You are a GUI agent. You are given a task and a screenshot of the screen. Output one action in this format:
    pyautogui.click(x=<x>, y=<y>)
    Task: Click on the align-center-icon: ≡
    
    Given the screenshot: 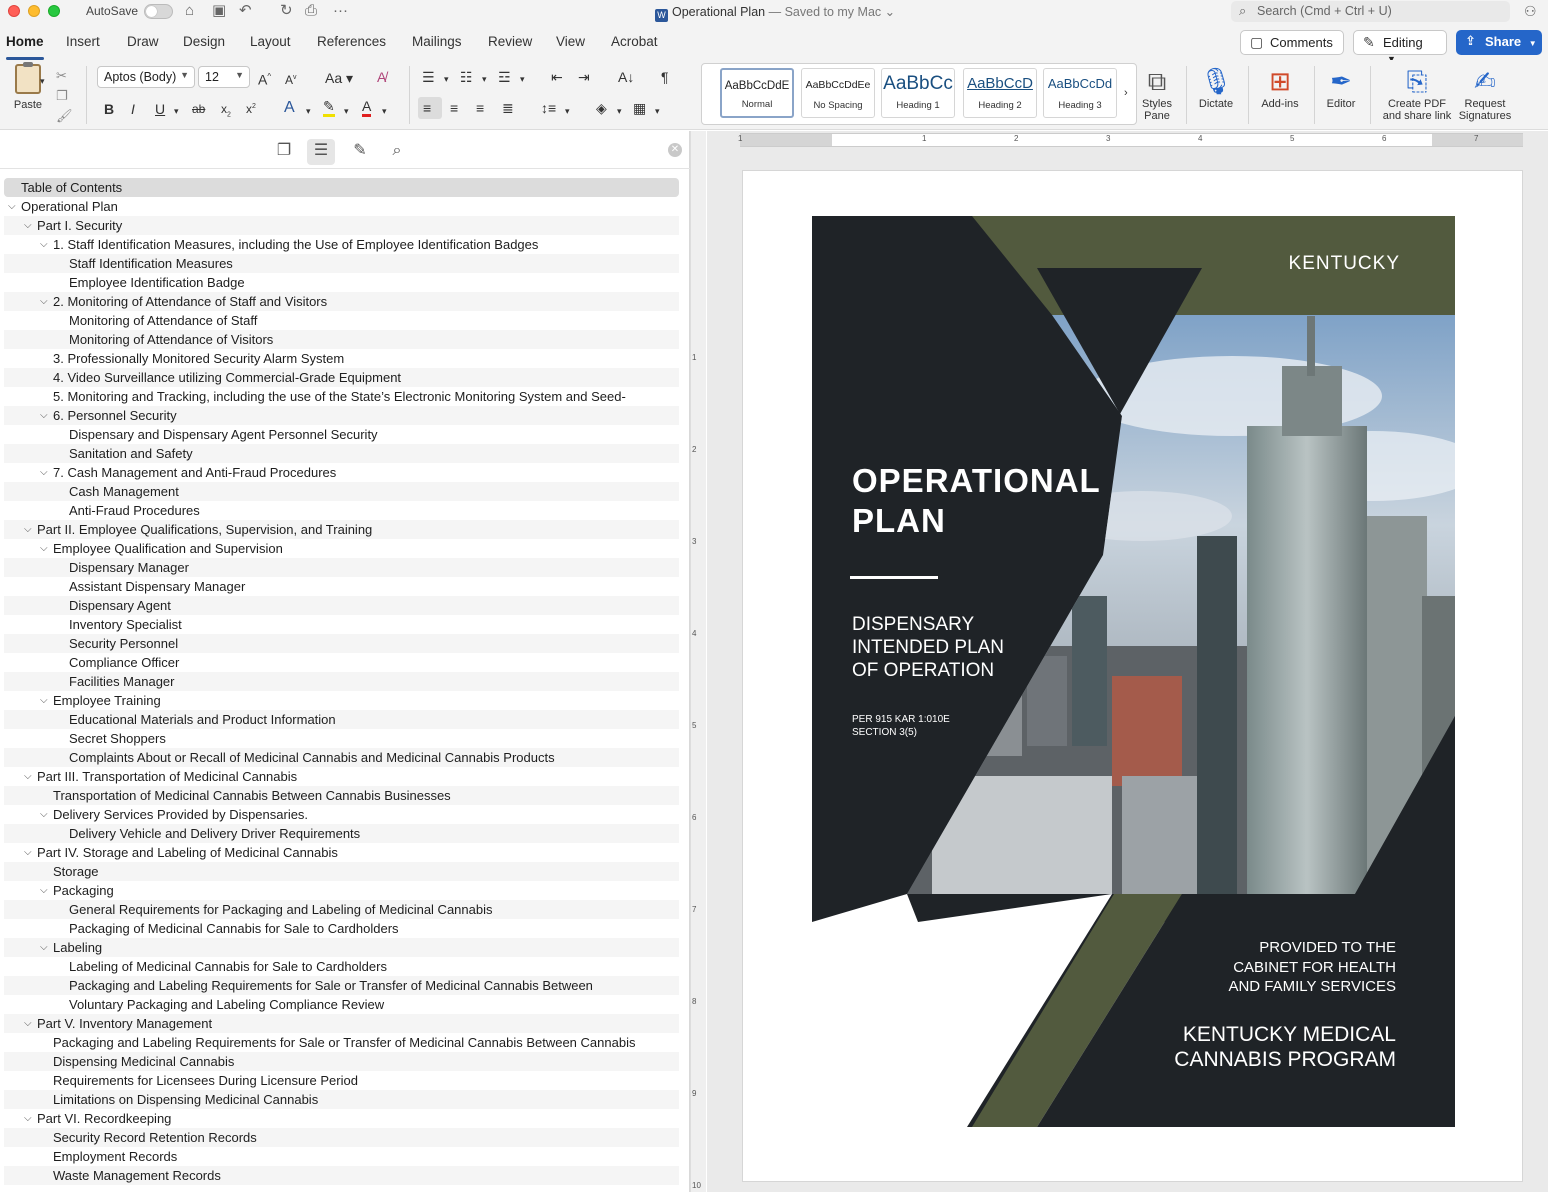 What is the action you would take?
    pyautogui.click(x=454, y=108)
    